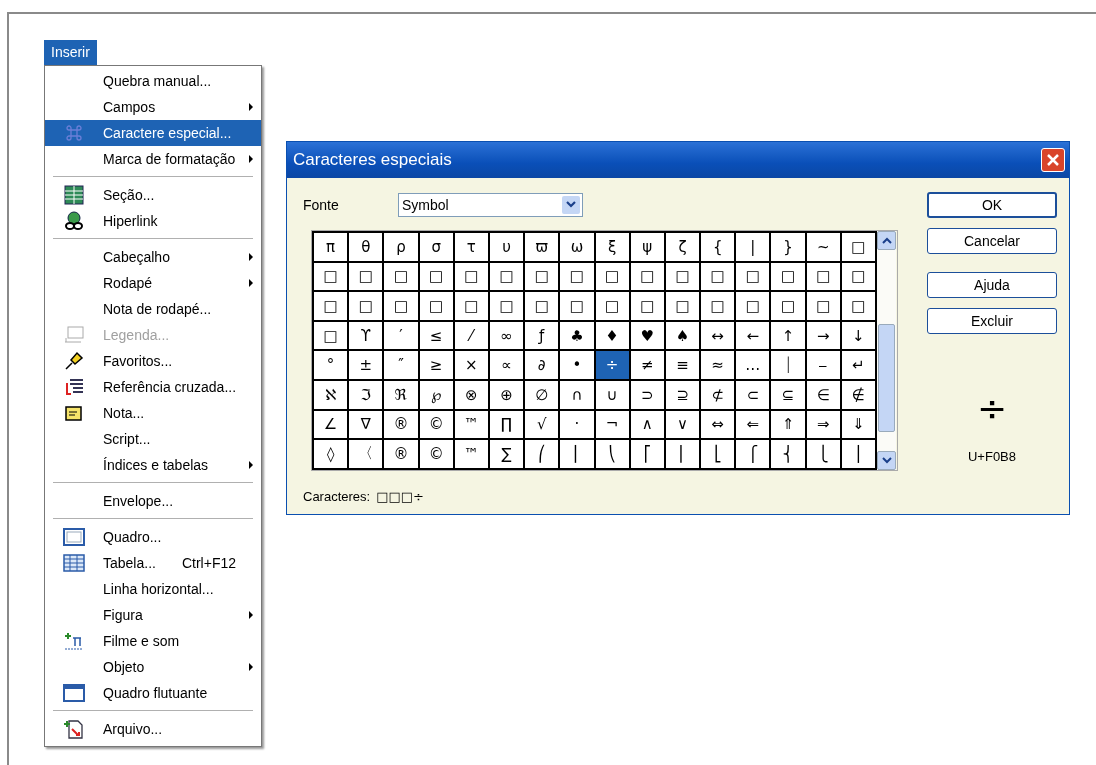  Describe the element at coordinates (506, 335) in the screenshot. I see `character-cell: ∞` at that location.